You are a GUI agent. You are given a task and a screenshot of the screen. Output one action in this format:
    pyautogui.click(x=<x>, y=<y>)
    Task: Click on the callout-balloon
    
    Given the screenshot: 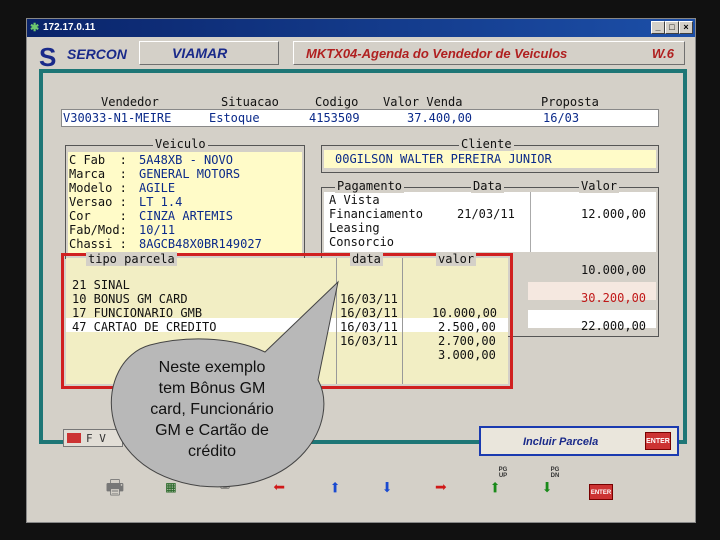 What is the action you would take?
    pyautogui.click(x=224, y=384)
    